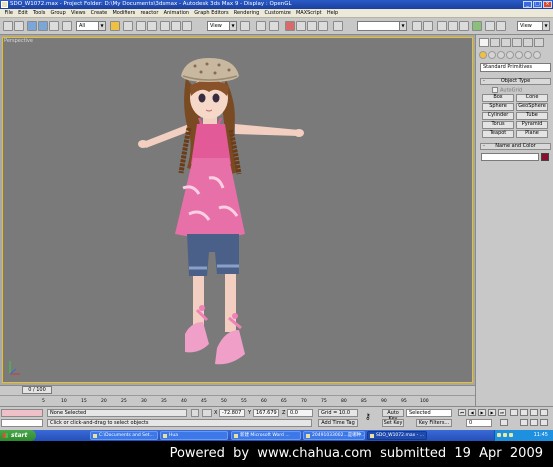 Image resolution: width=553 pixels, height=467 pixels. What do you see at coordinates (501, 26) in the screenshot?
I see `render-frame-icon` at bounding box center [501, 26].